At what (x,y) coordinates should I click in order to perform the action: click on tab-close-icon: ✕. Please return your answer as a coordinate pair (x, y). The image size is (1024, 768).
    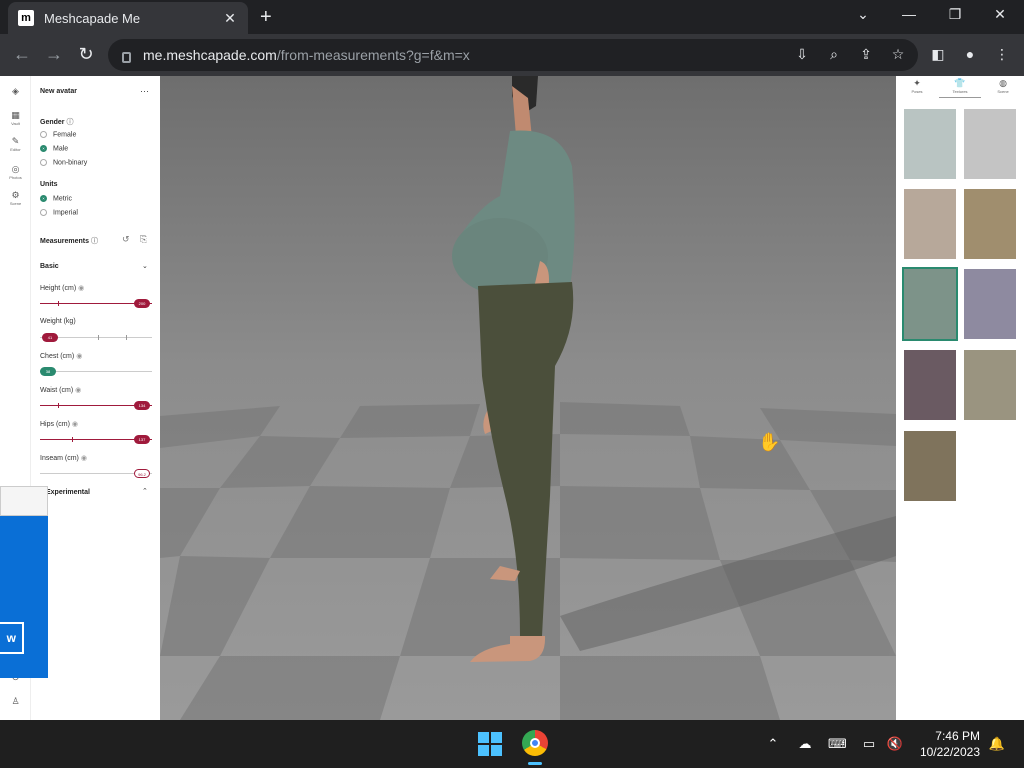
    Looking at the image, I should click on (230, 18).